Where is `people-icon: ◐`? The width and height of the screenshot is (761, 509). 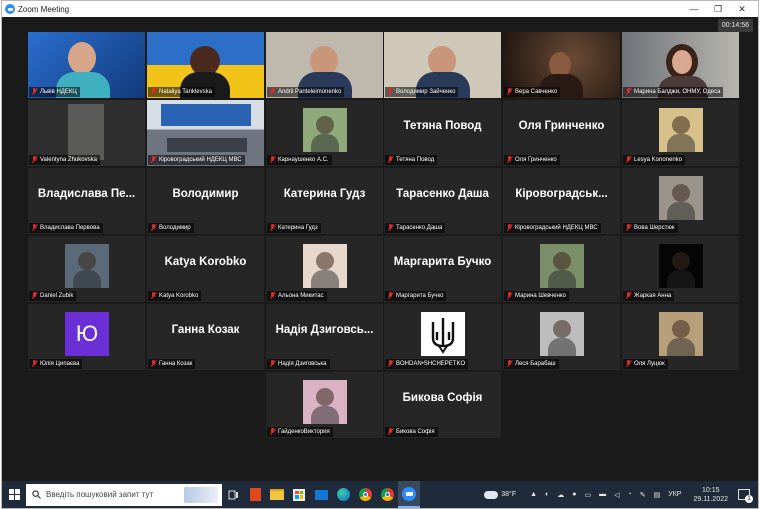 people-icon: ◐ is located at coordinates (547, 494).